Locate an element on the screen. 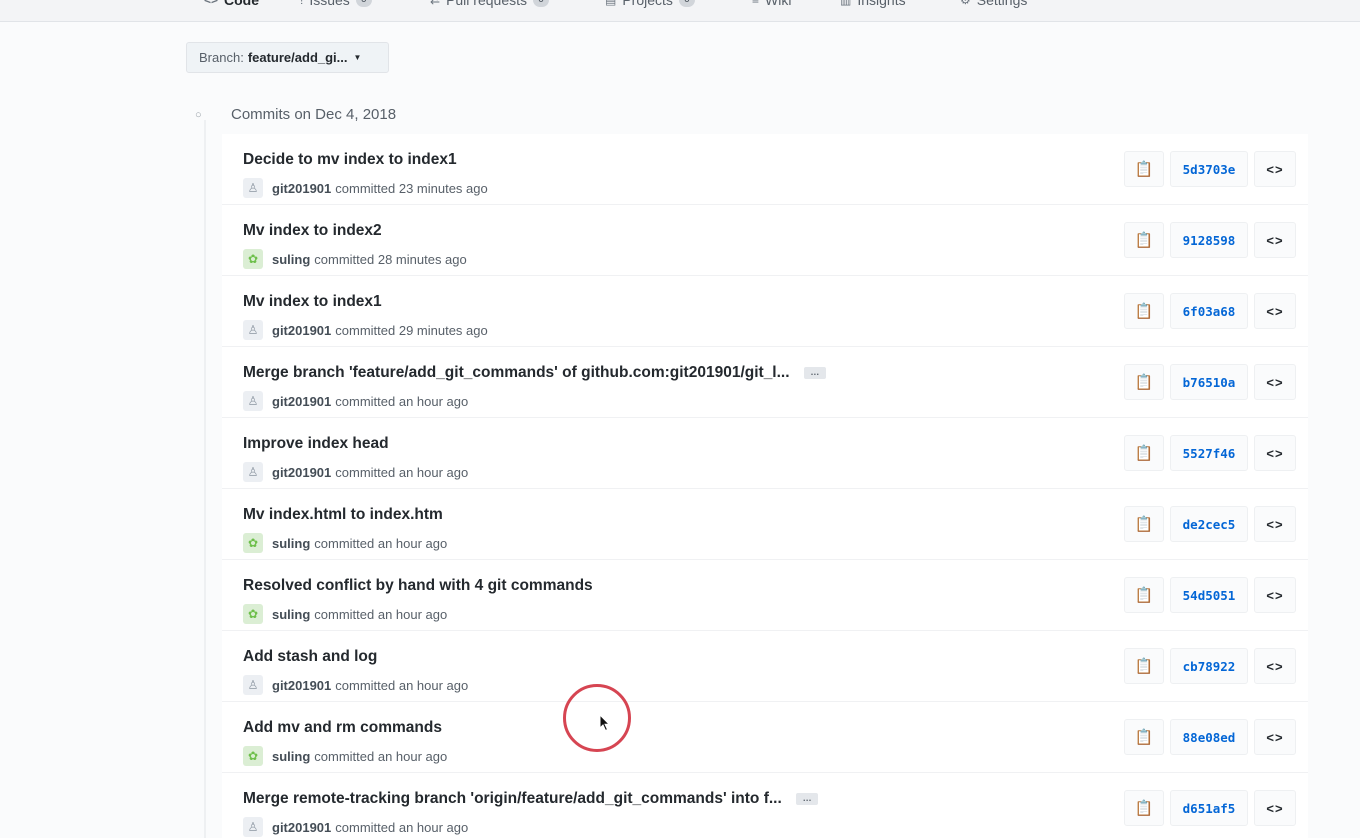  commit-sha-link: 6f03a68 is located at coordinates (1209, 311).